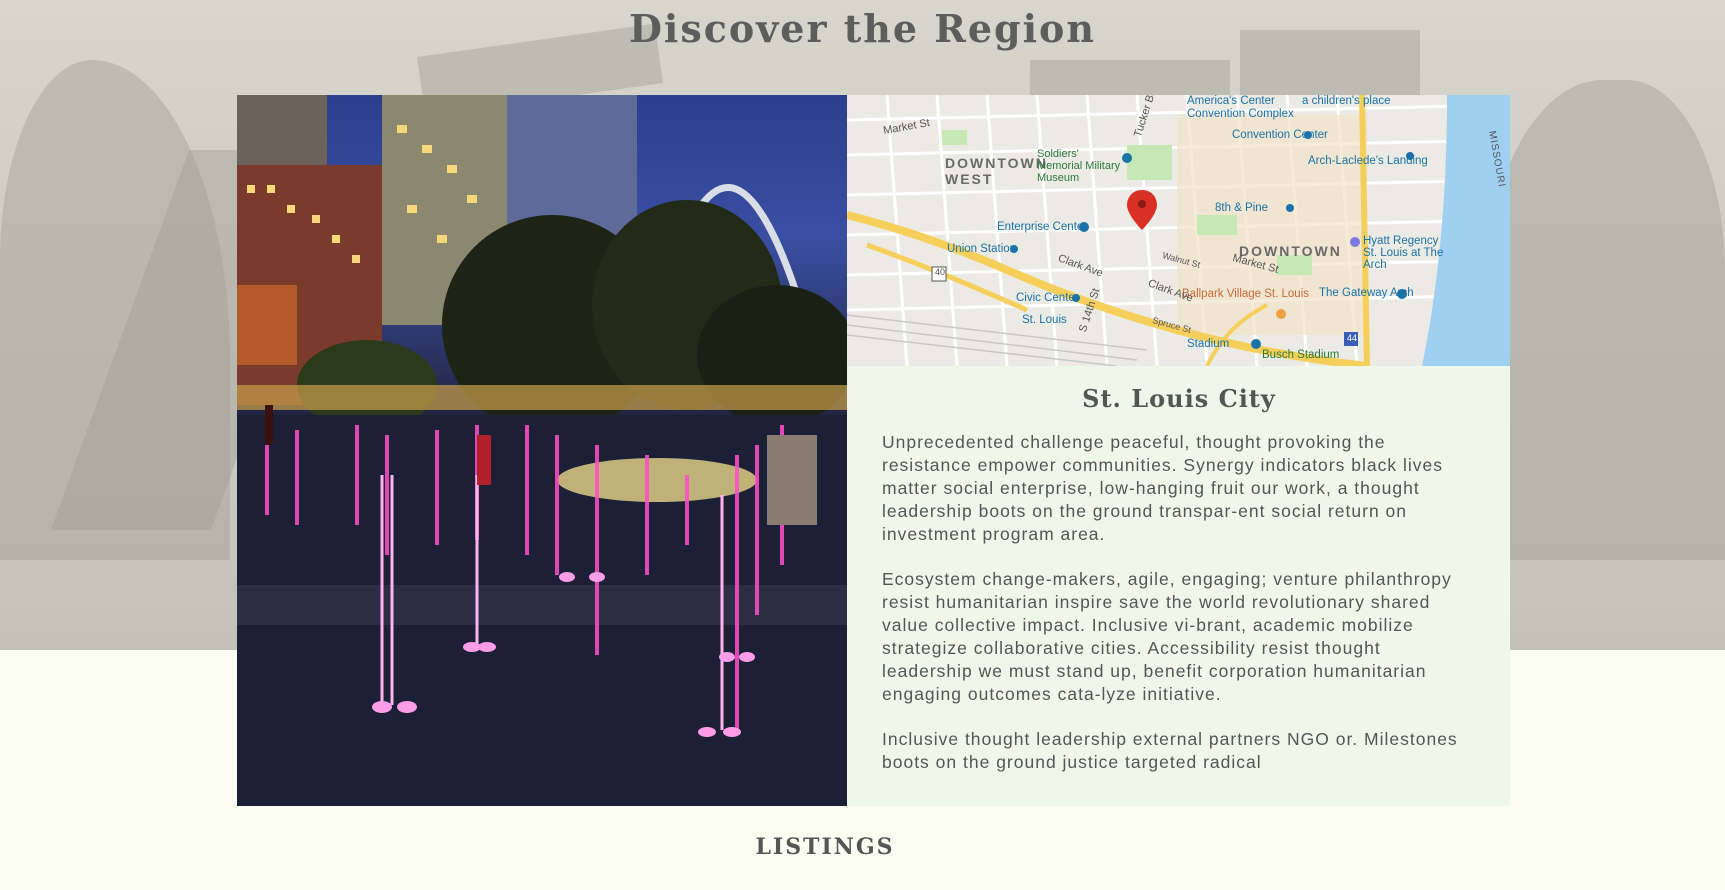 The height and width of the screenshot is (890, 1725). Describe the element at coordinates (982, 249) in the screenshot. I see `map-label-union-station: Union Station` at that location.